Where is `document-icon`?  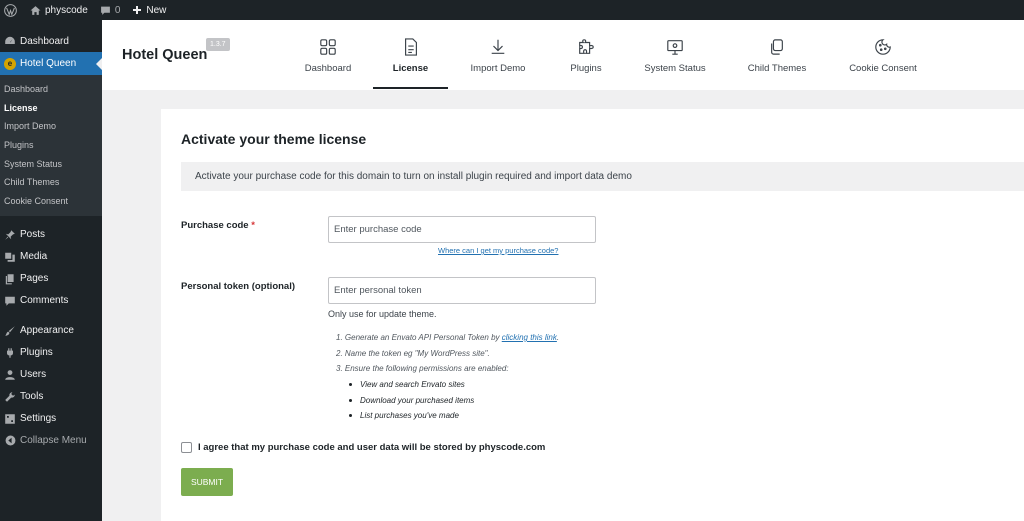
document-icon is located at coordinates (411, 47).